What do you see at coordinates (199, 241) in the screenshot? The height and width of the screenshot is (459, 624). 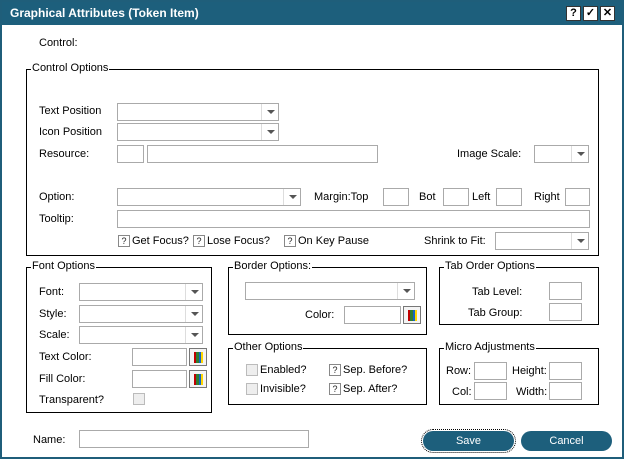 I see `lose-focus-checkbox: ?` at bounding box center [199, 241].